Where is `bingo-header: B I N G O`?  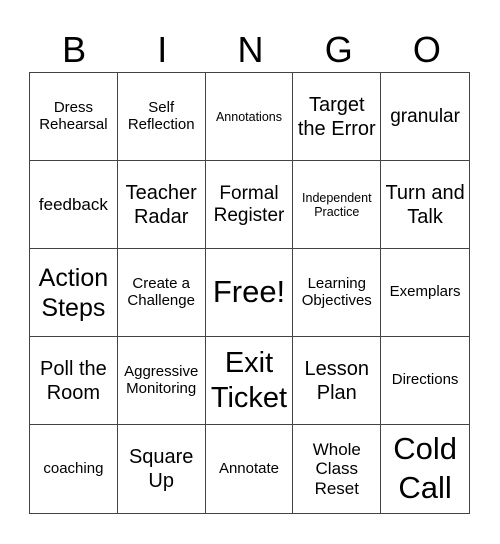 bingo-header: B I N G O is located at coordinates (250, 50).